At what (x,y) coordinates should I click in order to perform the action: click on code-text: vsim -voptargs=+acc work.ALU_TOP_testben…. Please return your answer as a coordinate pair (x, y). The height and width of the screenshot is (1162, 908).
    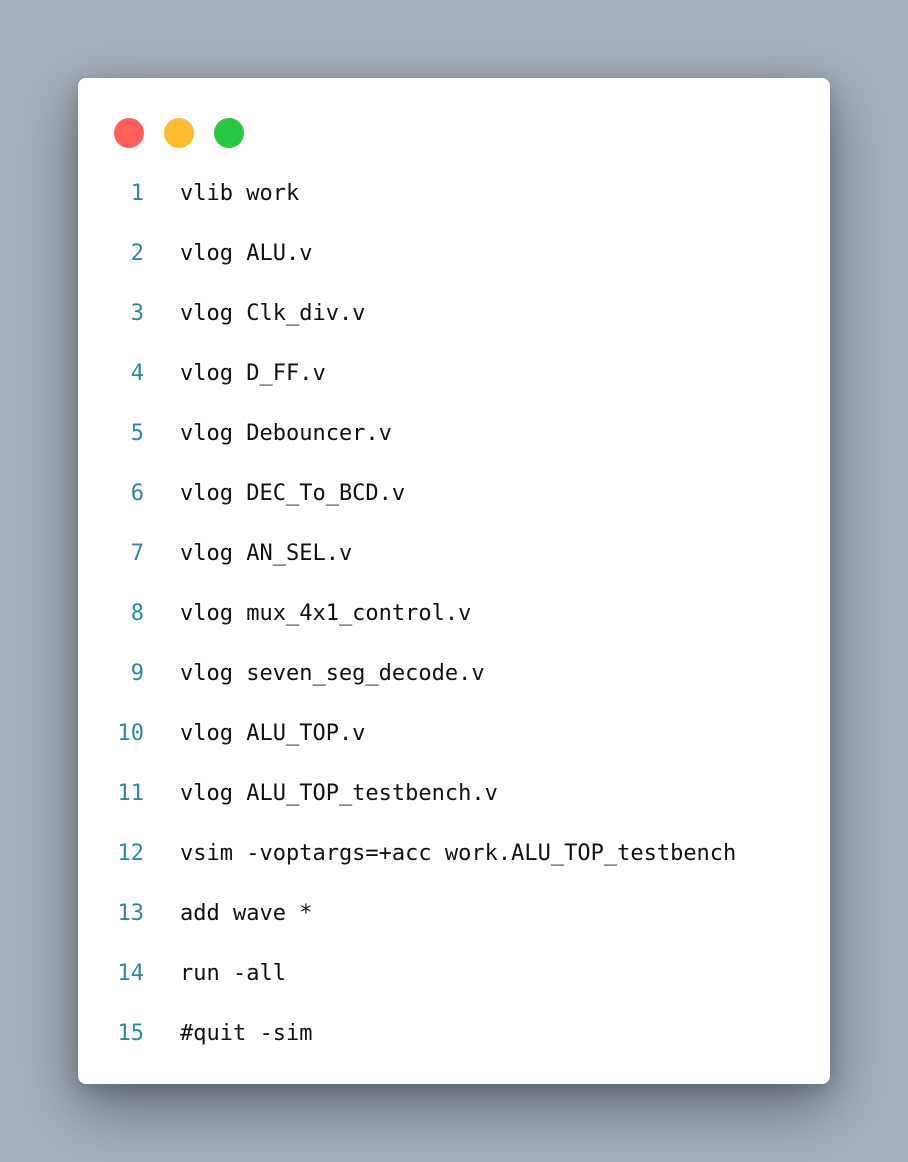
    Looking at the image, I should click on (458, 853).